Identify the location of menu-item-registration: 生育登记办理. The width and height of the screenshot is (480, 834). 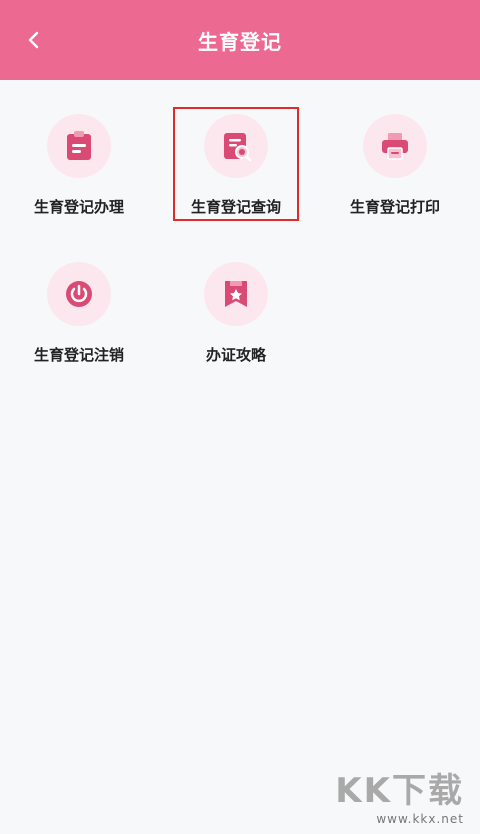
(79, 163).